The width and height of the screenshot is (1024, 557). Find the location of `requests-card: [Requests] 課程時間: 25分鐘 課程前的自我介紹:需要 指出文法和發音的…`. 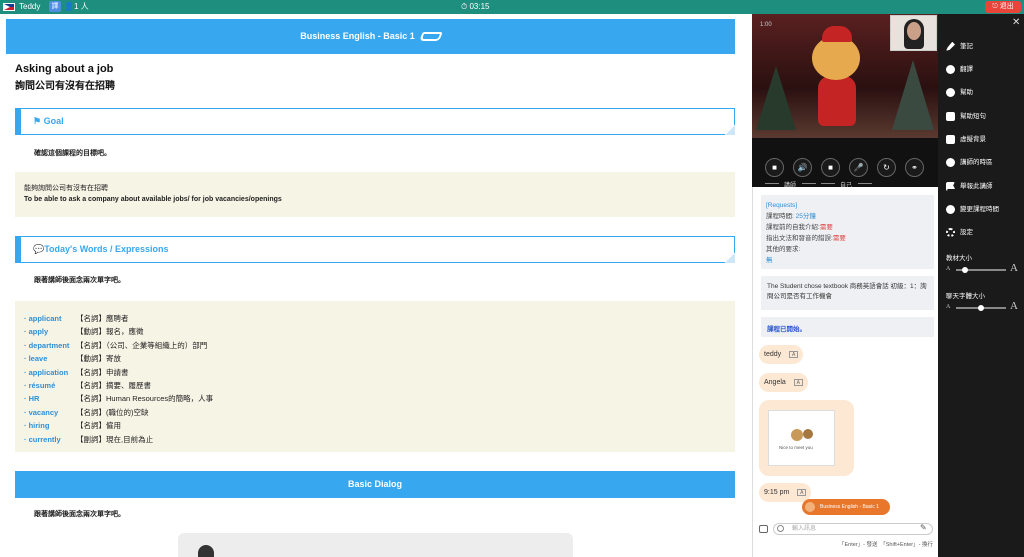

requests-card: [Requests] 課程時間: 25分鐘 課程前的自我介紹:需要 指出文法和發音的… is located at coordinates (847, 232).